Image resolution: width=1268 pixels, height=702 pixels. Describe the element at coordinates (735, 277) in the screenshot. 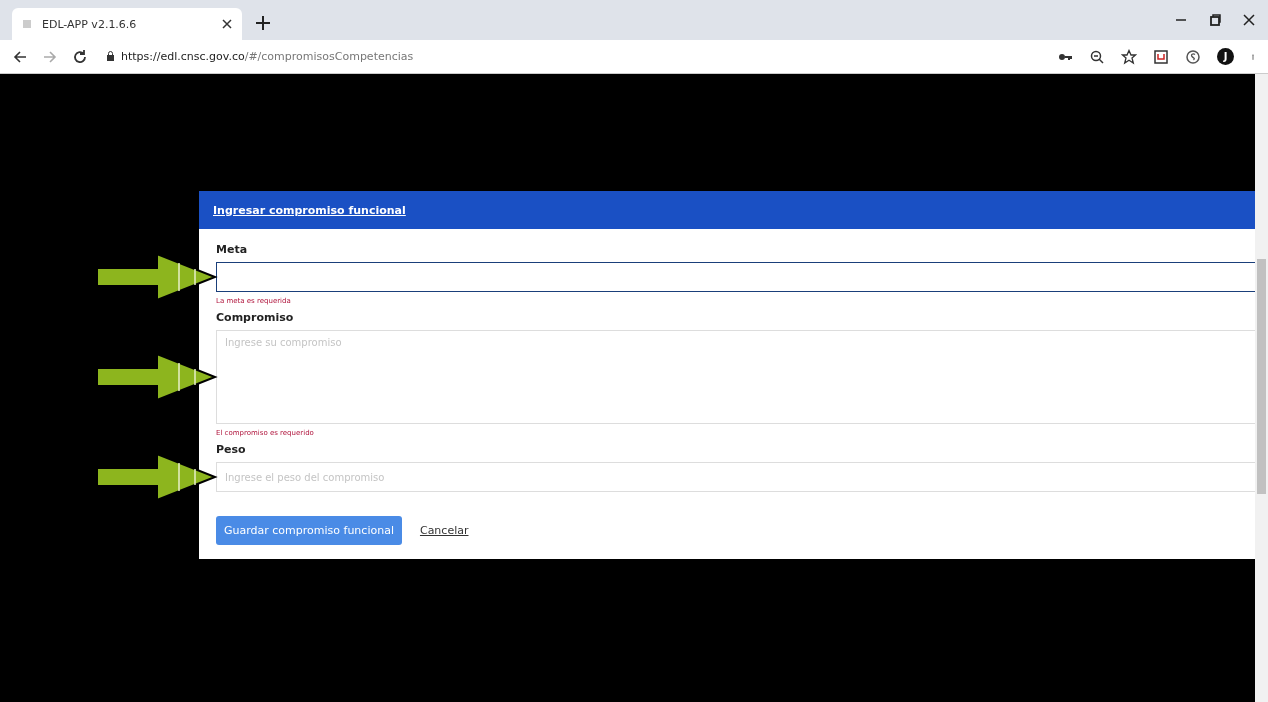

I see `input-field` at that location.